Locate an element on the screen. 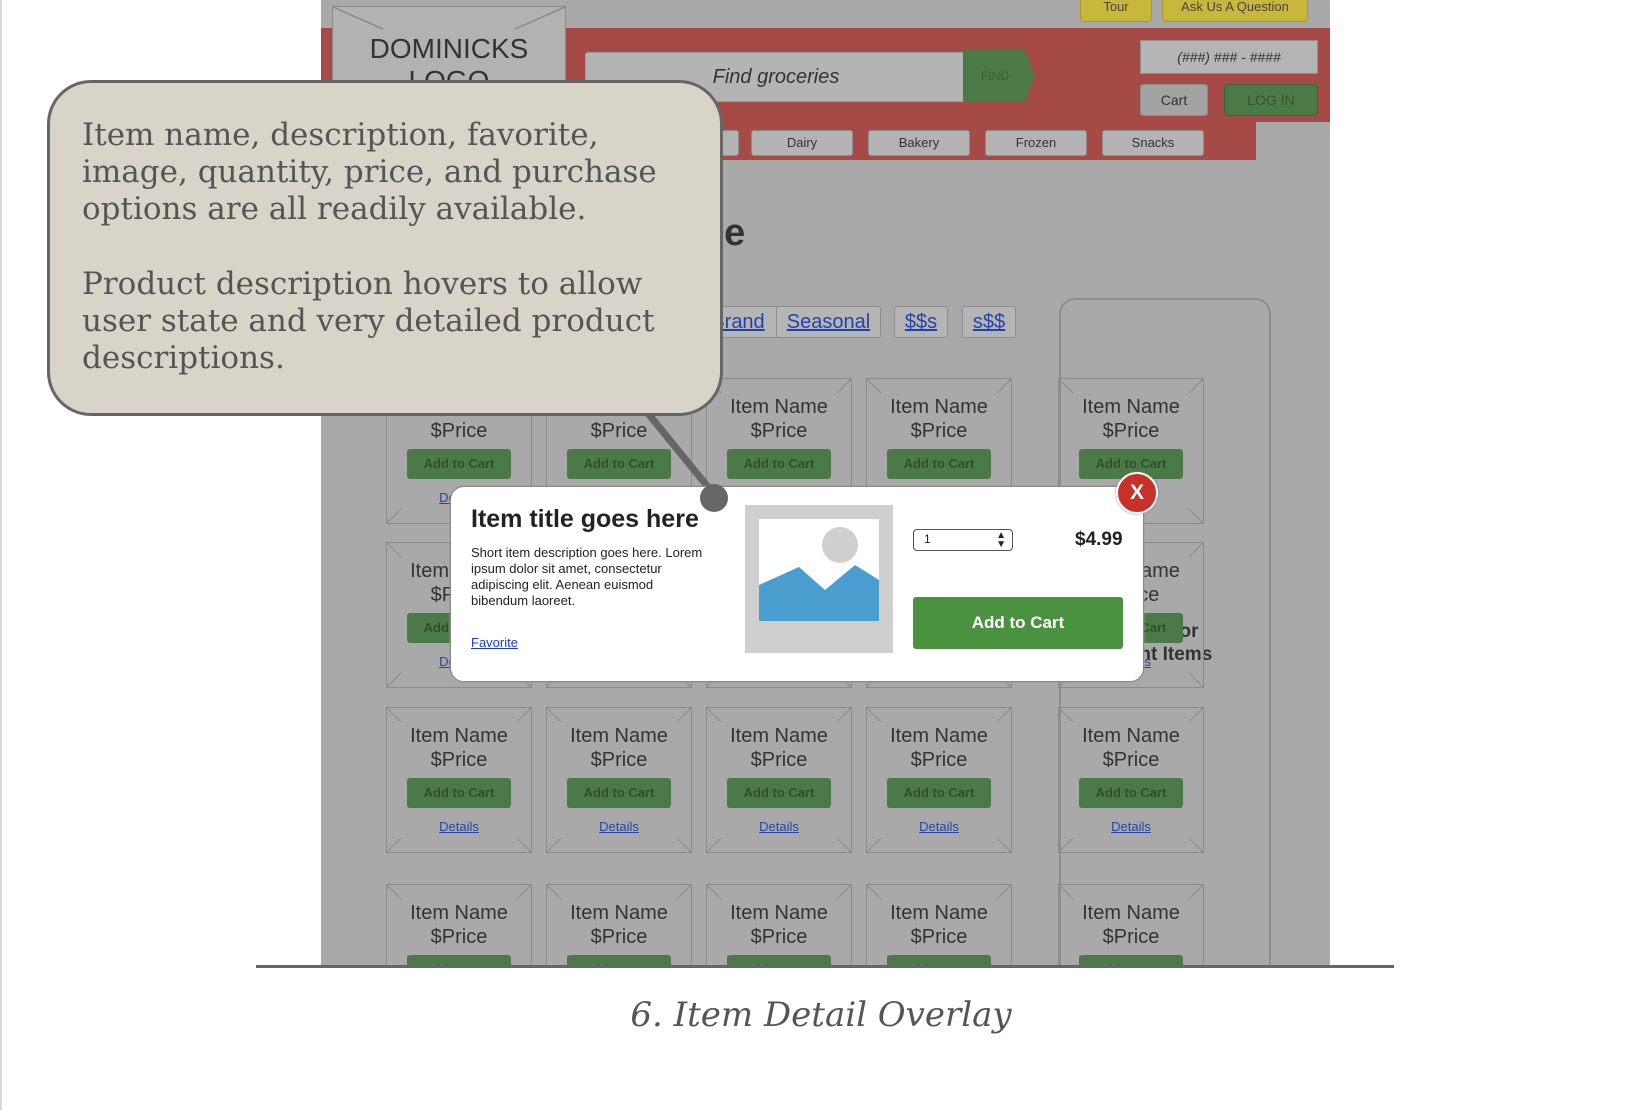 This screenshot has width=1642, height=1110. product-image-icon is located at coordinates (819, 579).